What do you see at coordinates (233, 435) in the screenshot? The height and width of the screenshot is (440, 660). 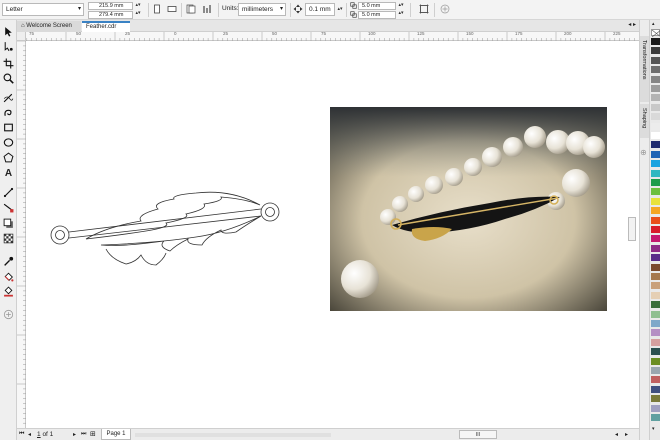 I see `horizontal-scrollbar-left` at bounding box center [233, 435].